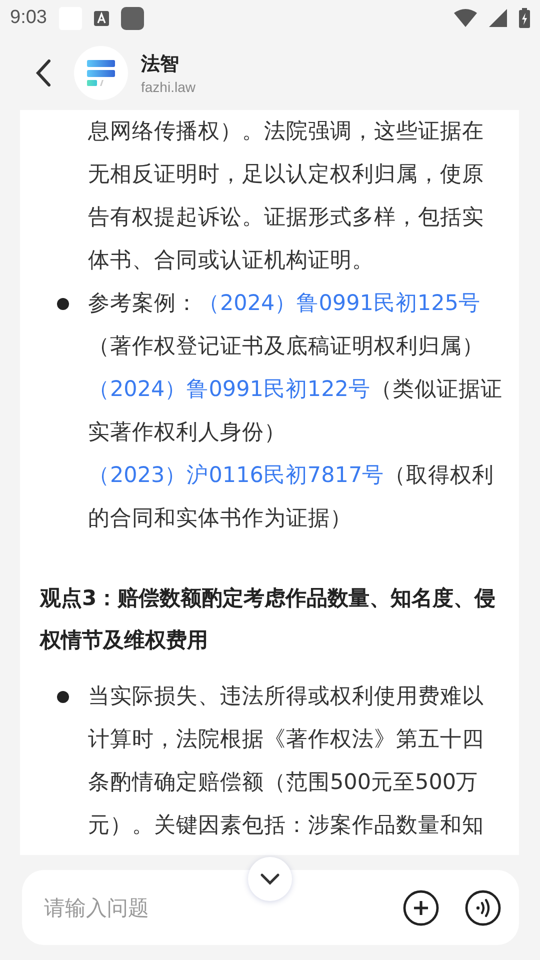 This screenshot has width=540, height=960. I want to click on app-title: 法智, so click(160, 64).